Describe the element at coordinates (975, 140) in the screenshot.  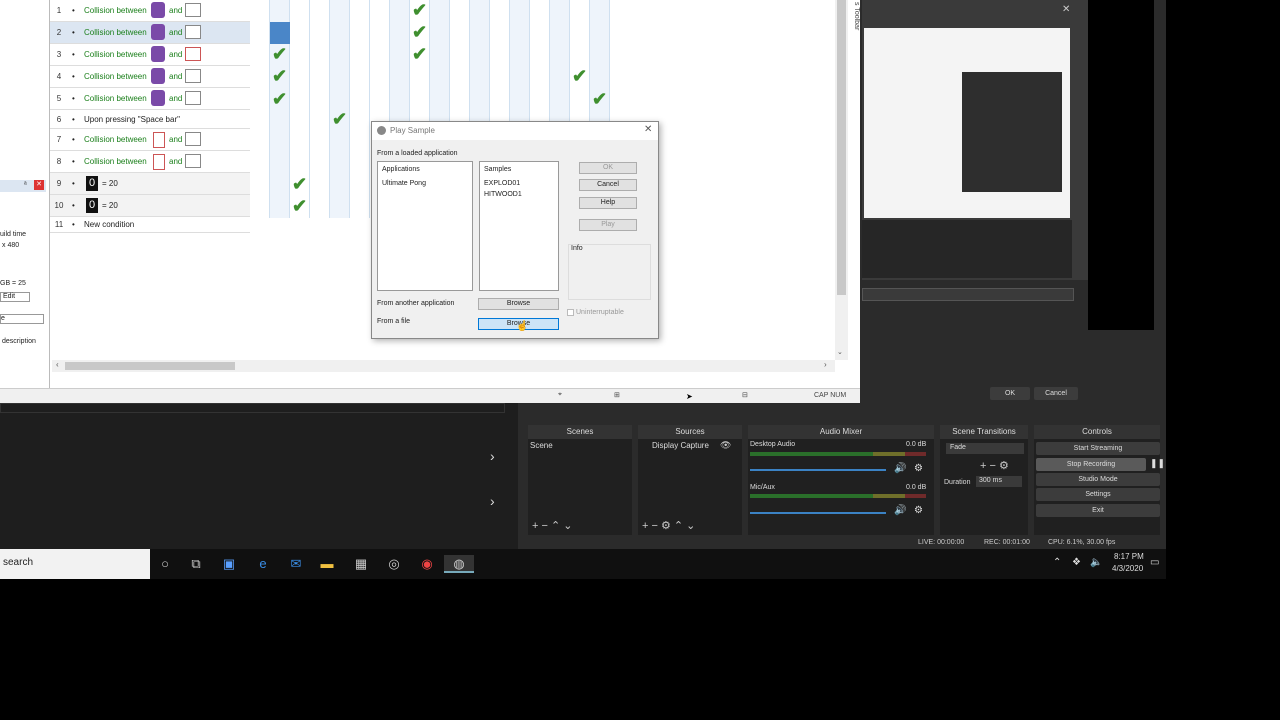
I see `nested-preview: ✕` at that location.